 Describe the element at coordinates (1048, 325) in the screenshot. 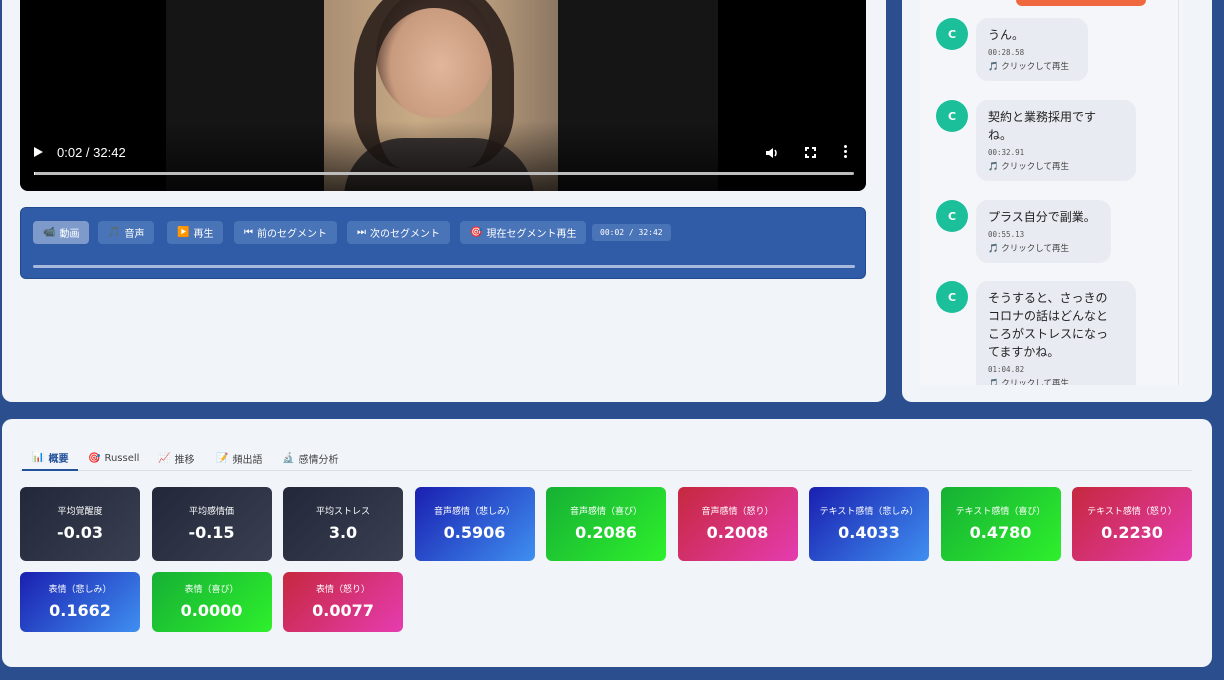

I see `message-text: そうすると、さっきの コロナの話はどんなと ころがストレスになっ てますかね。` at that location.